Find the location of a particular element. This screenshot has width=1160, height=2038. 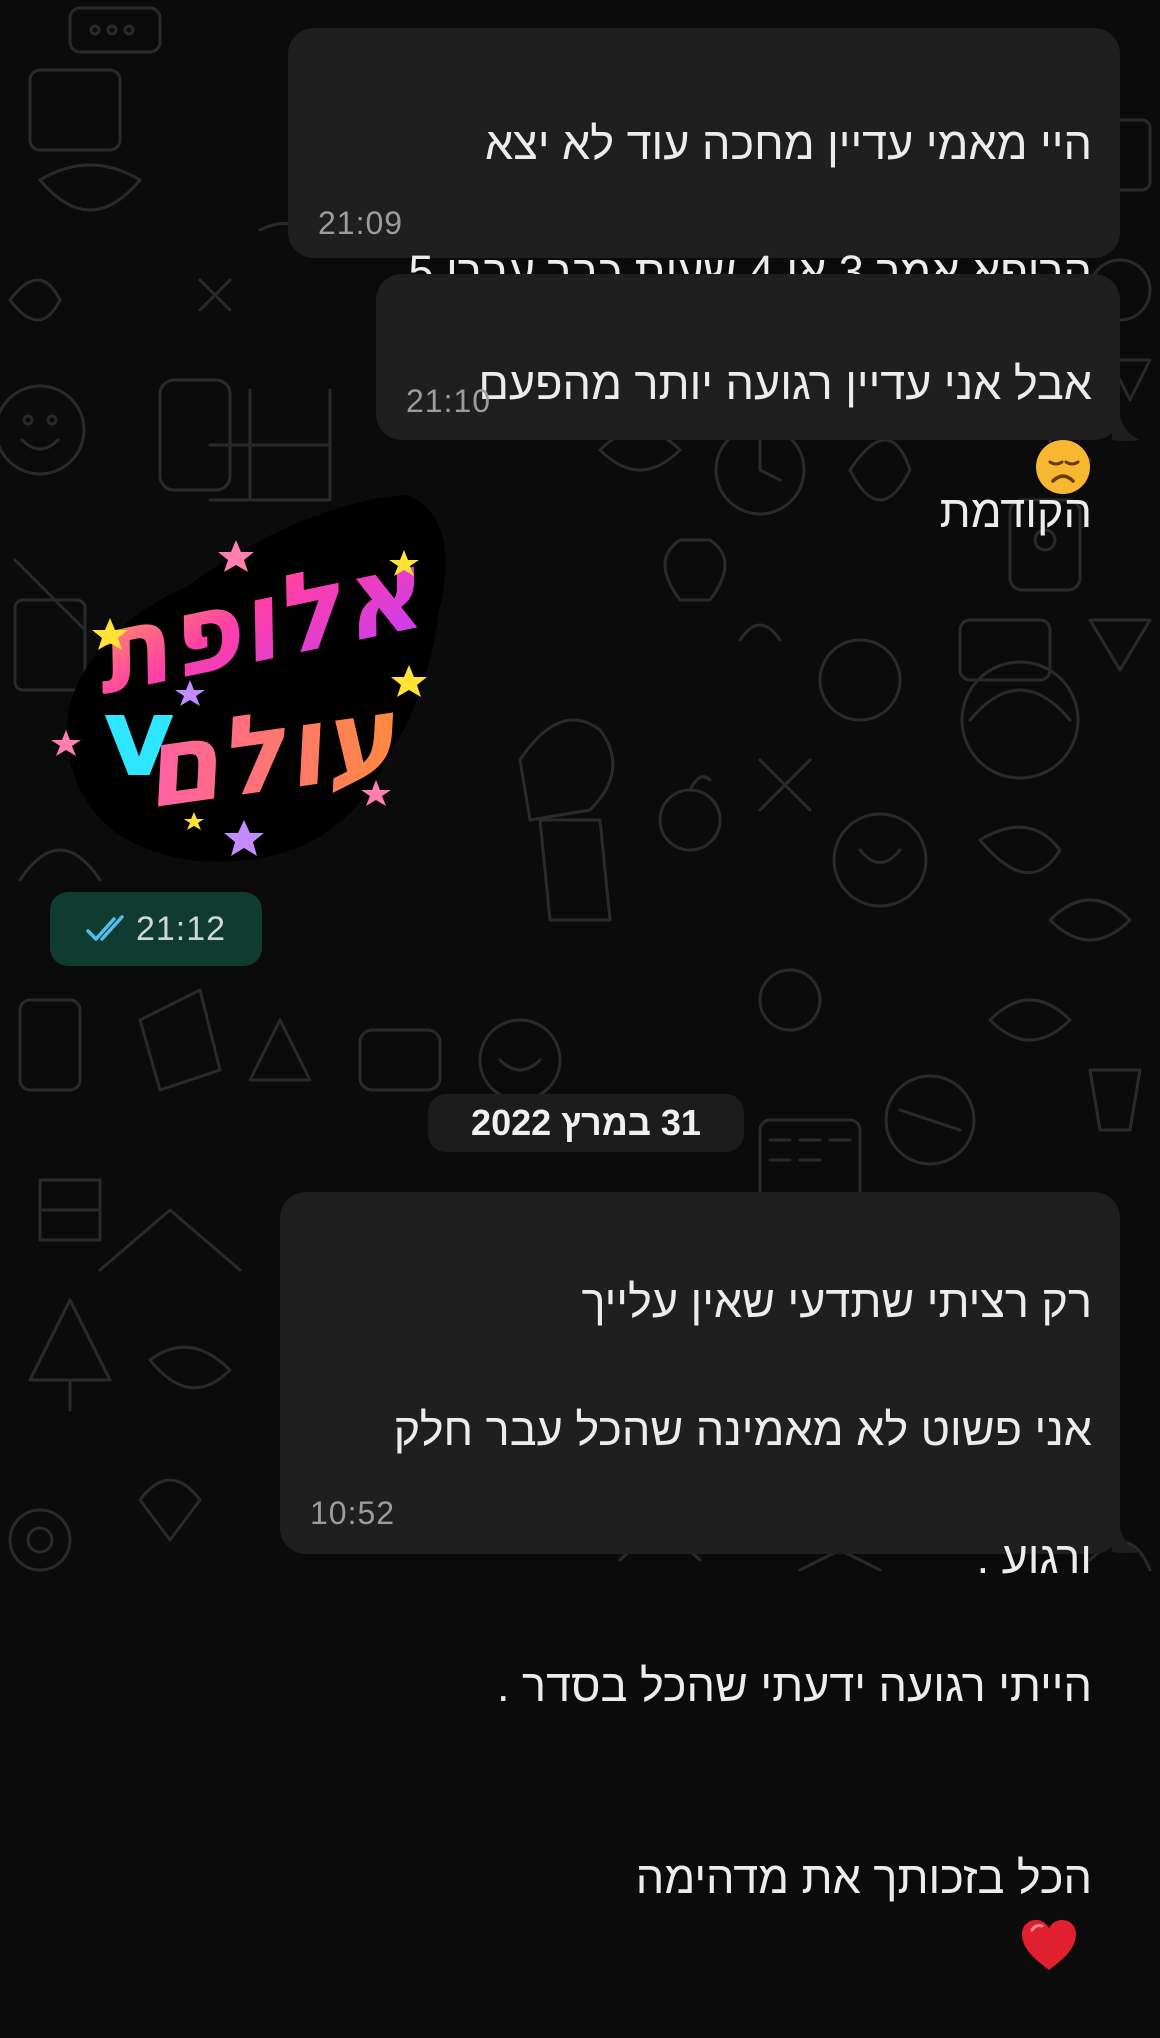

date-separator: 31 במרץ 2022 is located at coordinates (586, 1123).